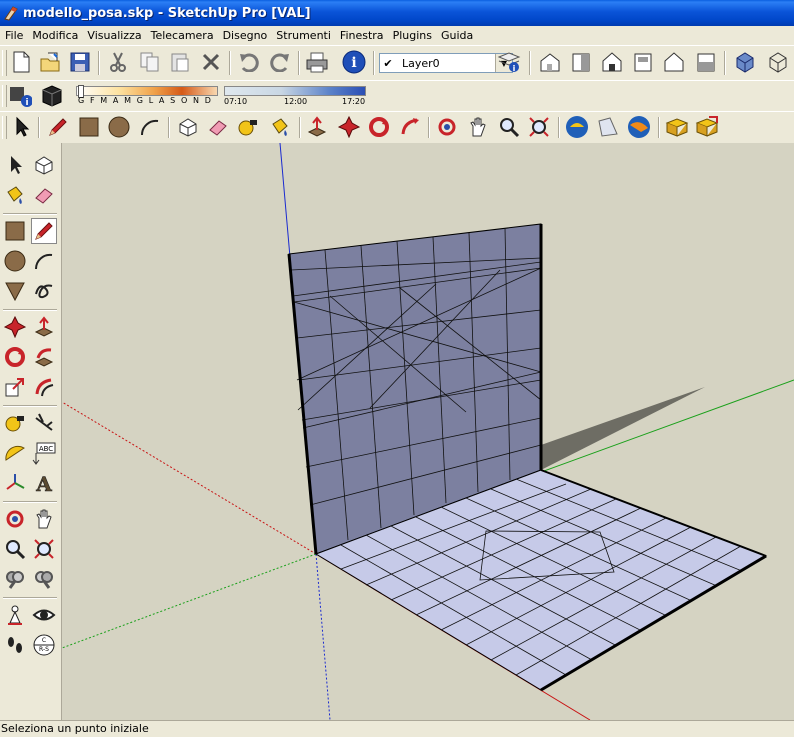 The width and height of the screenshot is (794, 737). Describe the element at coordinates (639, 127) in the screenshot. I see `google-earth-icon` at that location.